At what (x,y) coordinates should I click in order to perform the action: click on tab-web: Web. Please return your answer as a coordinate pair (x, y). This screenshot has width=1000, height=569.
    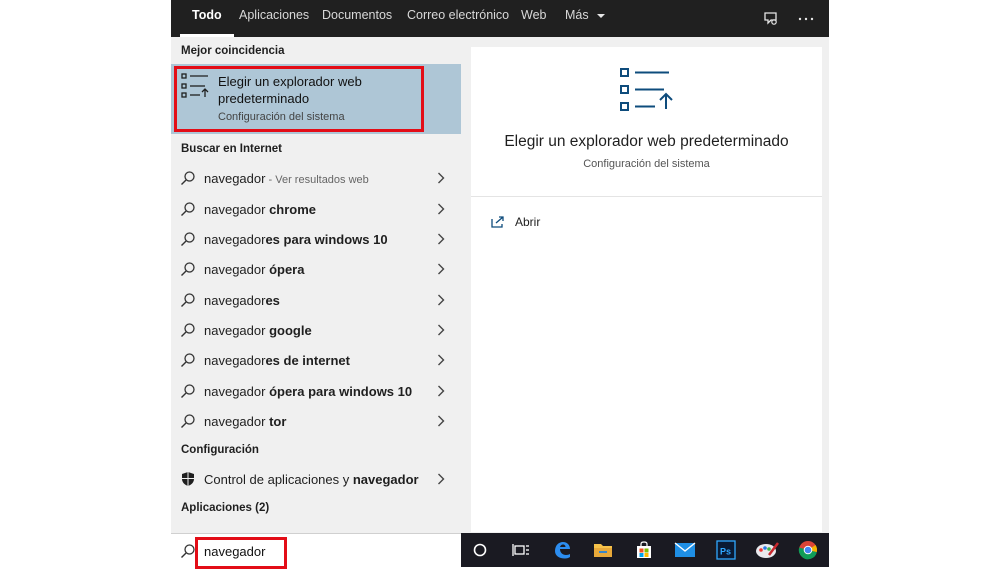
    Looking at the image, I should click on (533, 18).